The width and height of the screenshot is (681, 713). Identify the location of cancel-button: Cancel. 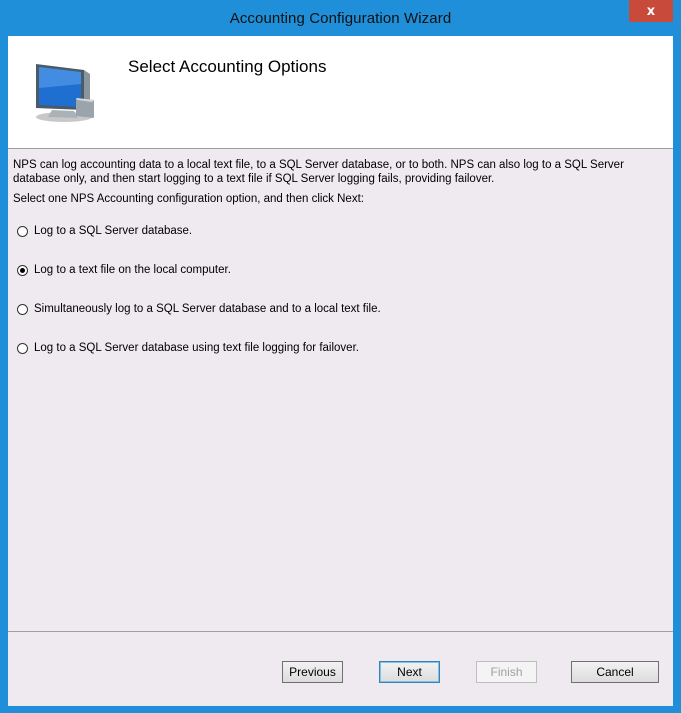
(615, 672).